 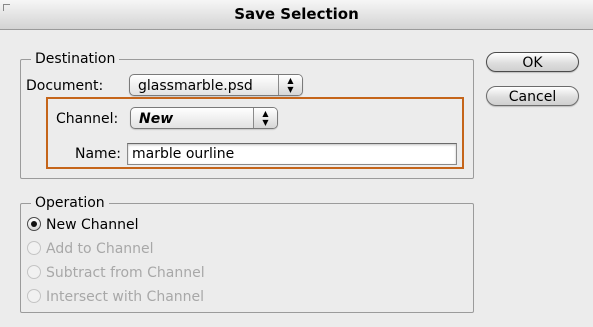 I want to click on cancel-button: Cancel, so click(x=532, y=96).